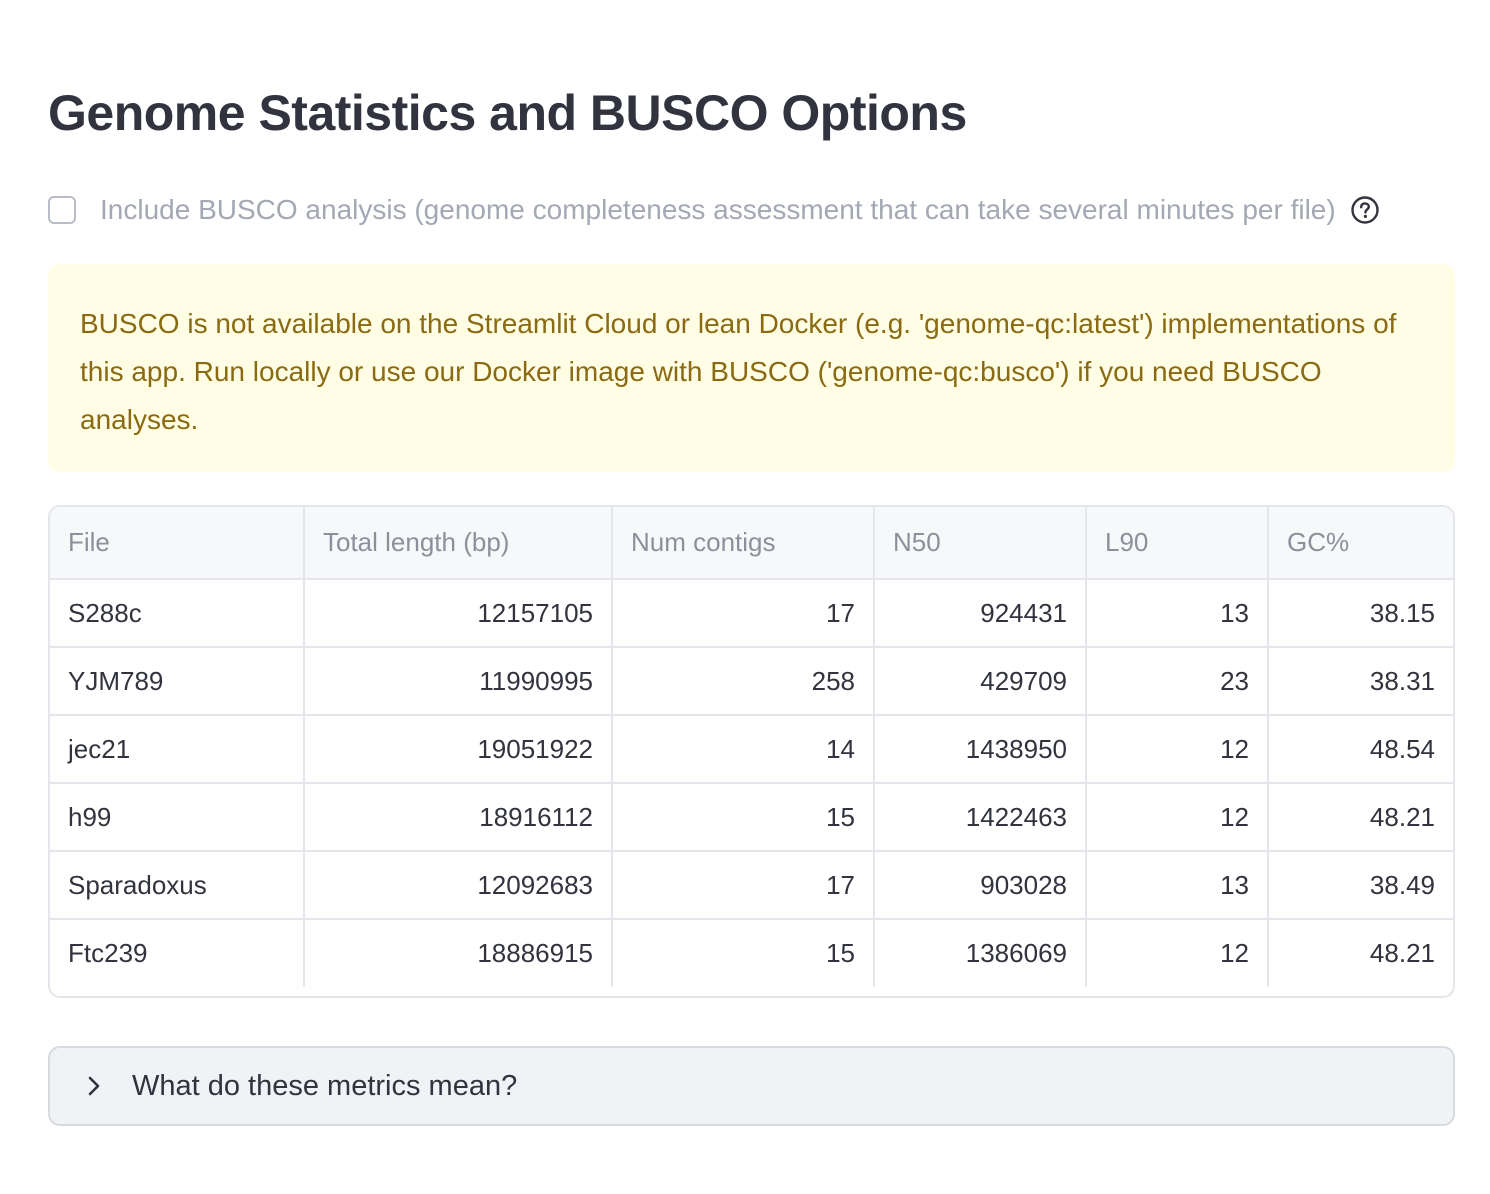 The image size is (1490, 1194). What do you see at coordinates (325, 1085) in the screenshot?
I see `expander-label: What do these metrics mean?` at bounding box center [325, 1085].